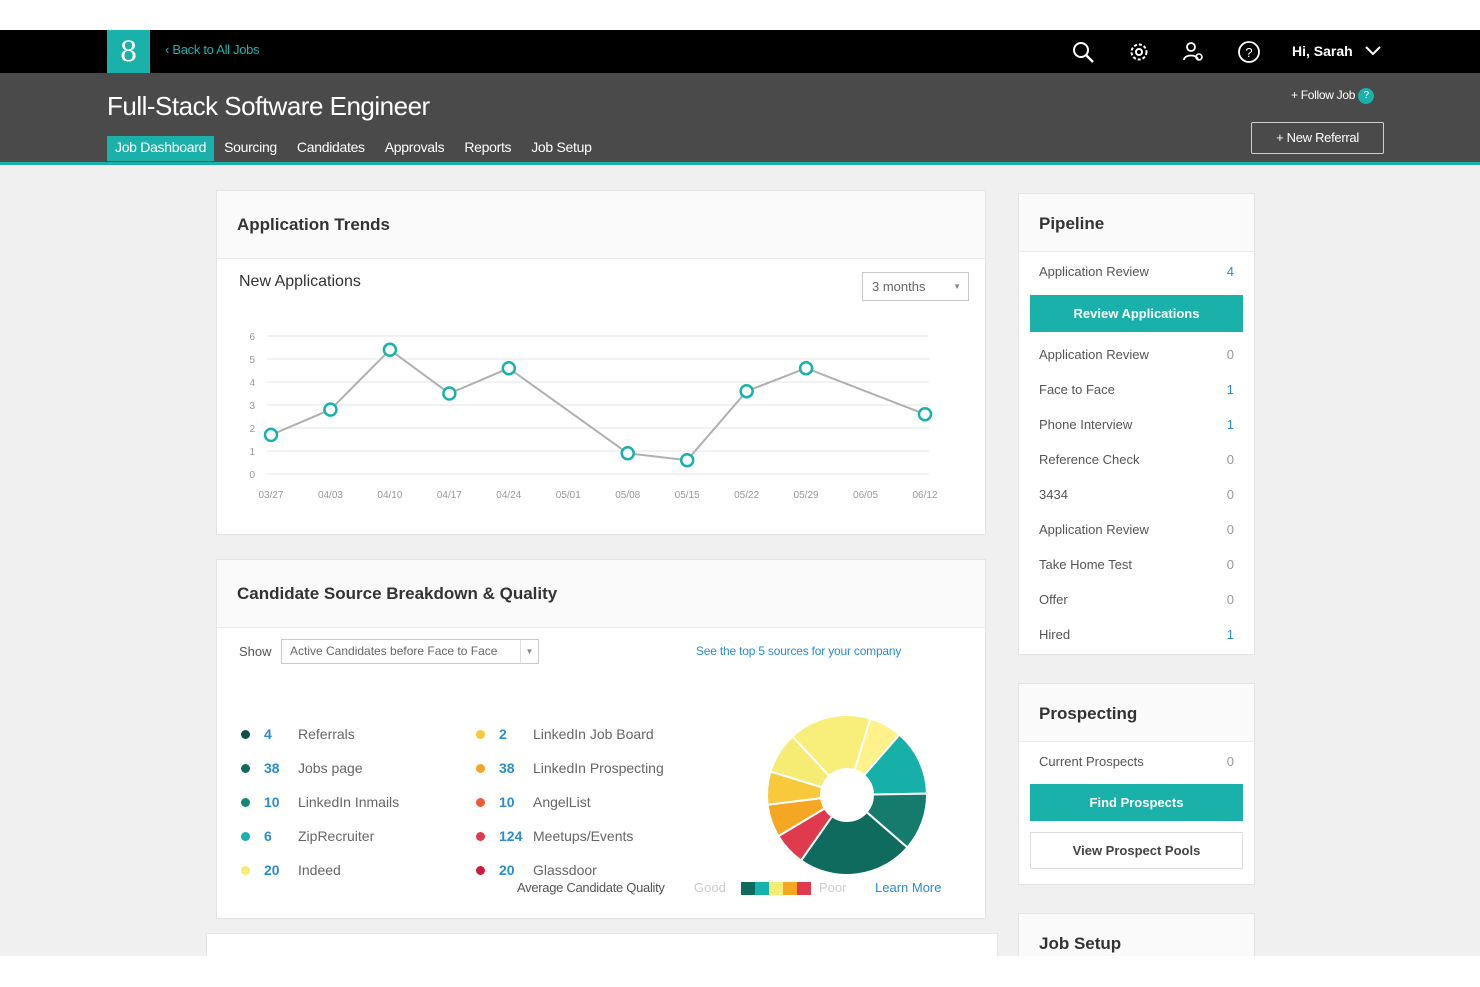 This screenshot has height=987, width=1480. I want to click on x-tick-label: 04/03, so click(330, 495).